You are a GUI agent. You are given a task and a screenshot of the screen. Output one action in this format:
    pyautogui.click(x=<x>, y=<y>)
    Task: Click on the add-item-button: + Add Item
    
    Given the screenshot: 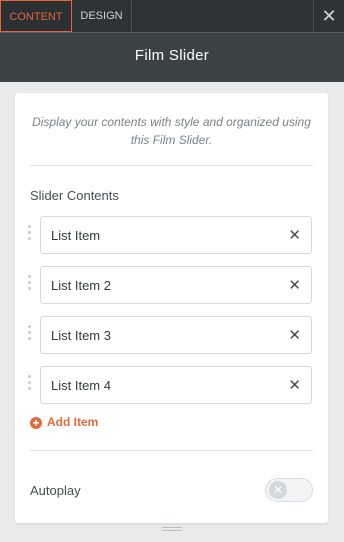 What is the action you would take?
    pyautogui.click(x=64, y=422)
    